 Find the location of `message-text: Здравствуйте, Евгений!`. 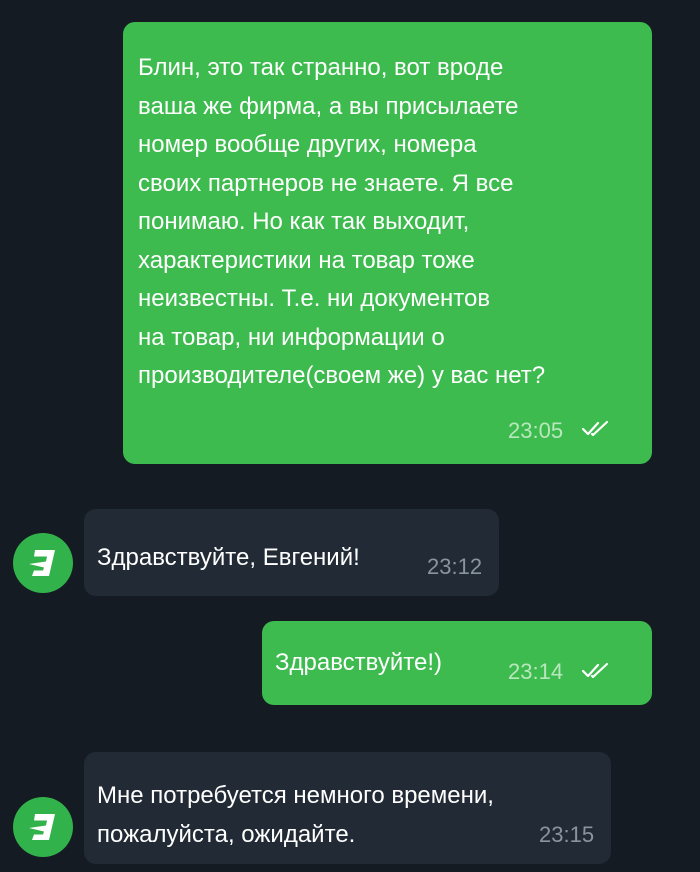

message-text: Здравствуйте, Евгений! is located at coordinates (228, 557).